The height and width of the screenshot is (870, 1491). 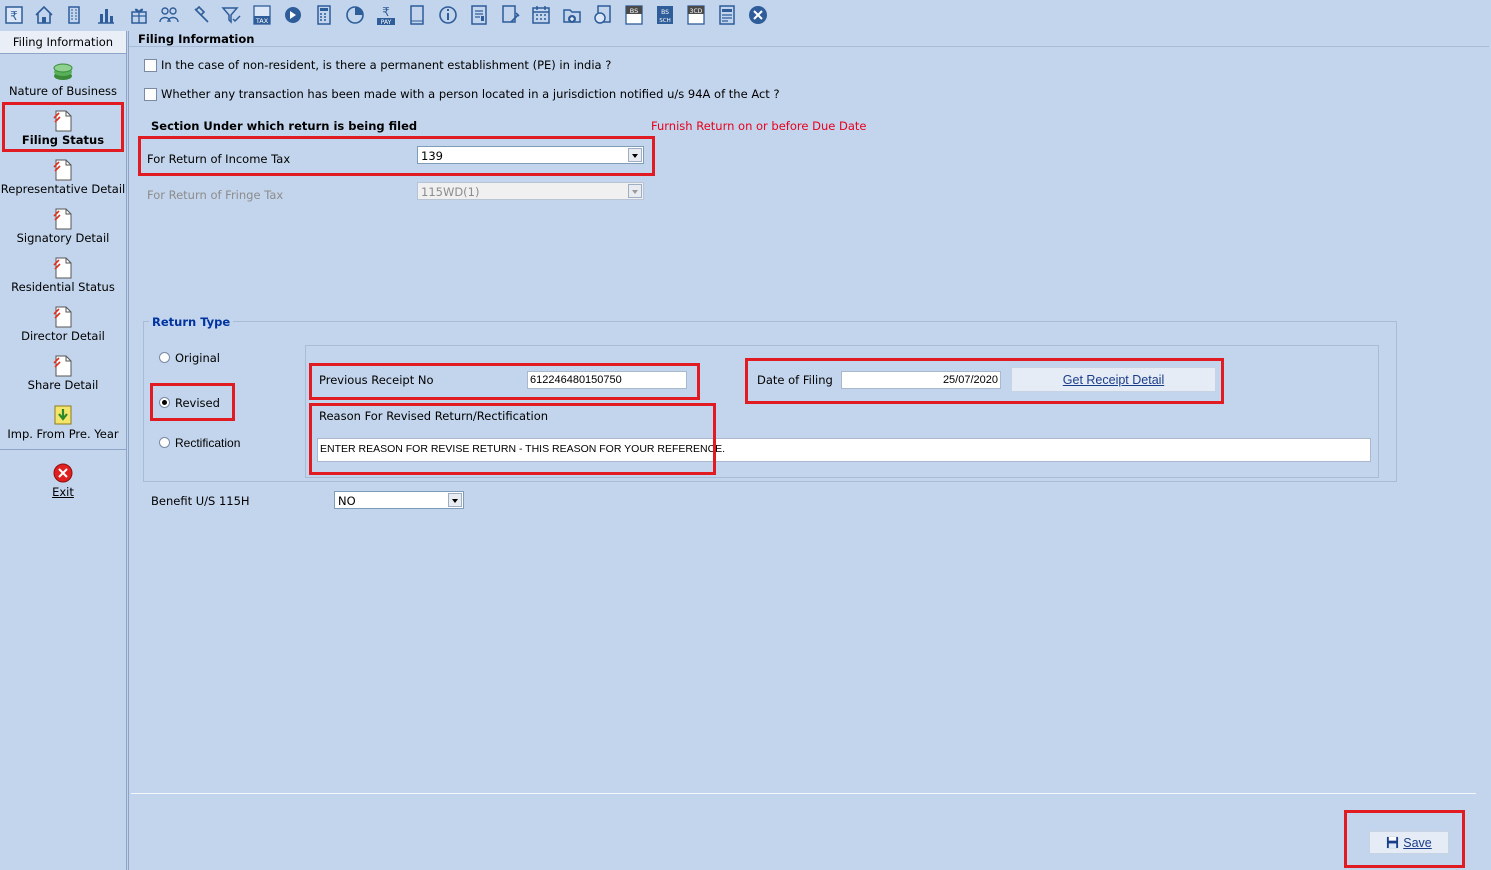 I want to click on fringe-tax-label: For Return of Fringe Tax, so click(x=215, y=195).